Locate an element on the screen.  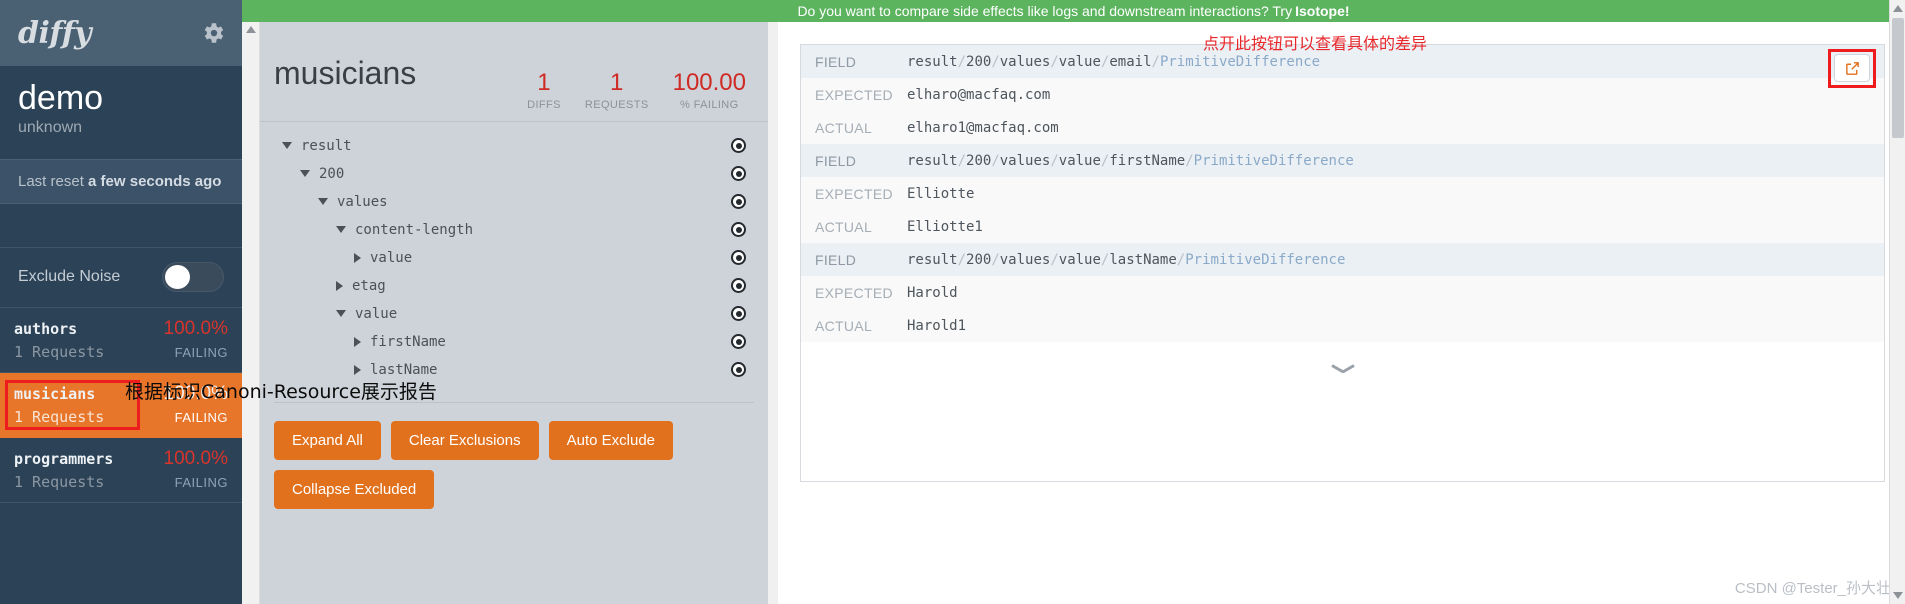
last-reset-prefix: Last reset is located at coordinates (53, 181).